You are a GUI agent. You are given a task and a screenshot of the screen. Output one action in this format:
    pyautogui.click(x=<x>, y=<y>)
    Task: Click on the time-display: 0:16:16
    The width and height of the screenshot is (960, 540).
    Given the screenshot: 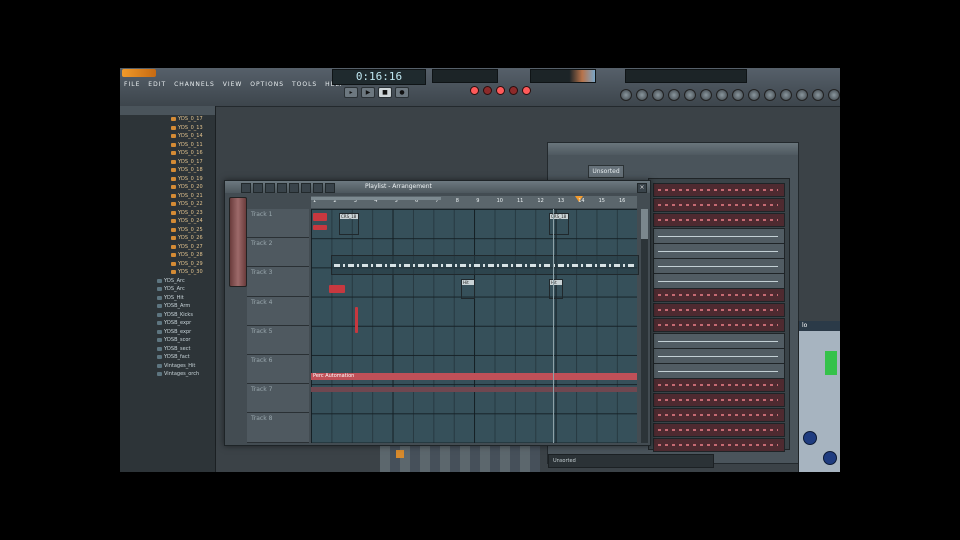 What is the action you would take?
    pyautogui.click(x=379, y=77)
    